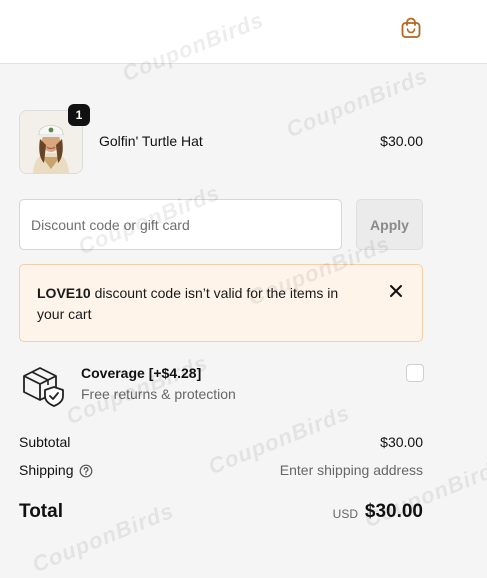 The width and height of the screenshot is (487, 578). What do you see at coordinates (45, 442) in the screenshot?
I see `subtotal-label: Subtotal` at bounding box center [45, 442].